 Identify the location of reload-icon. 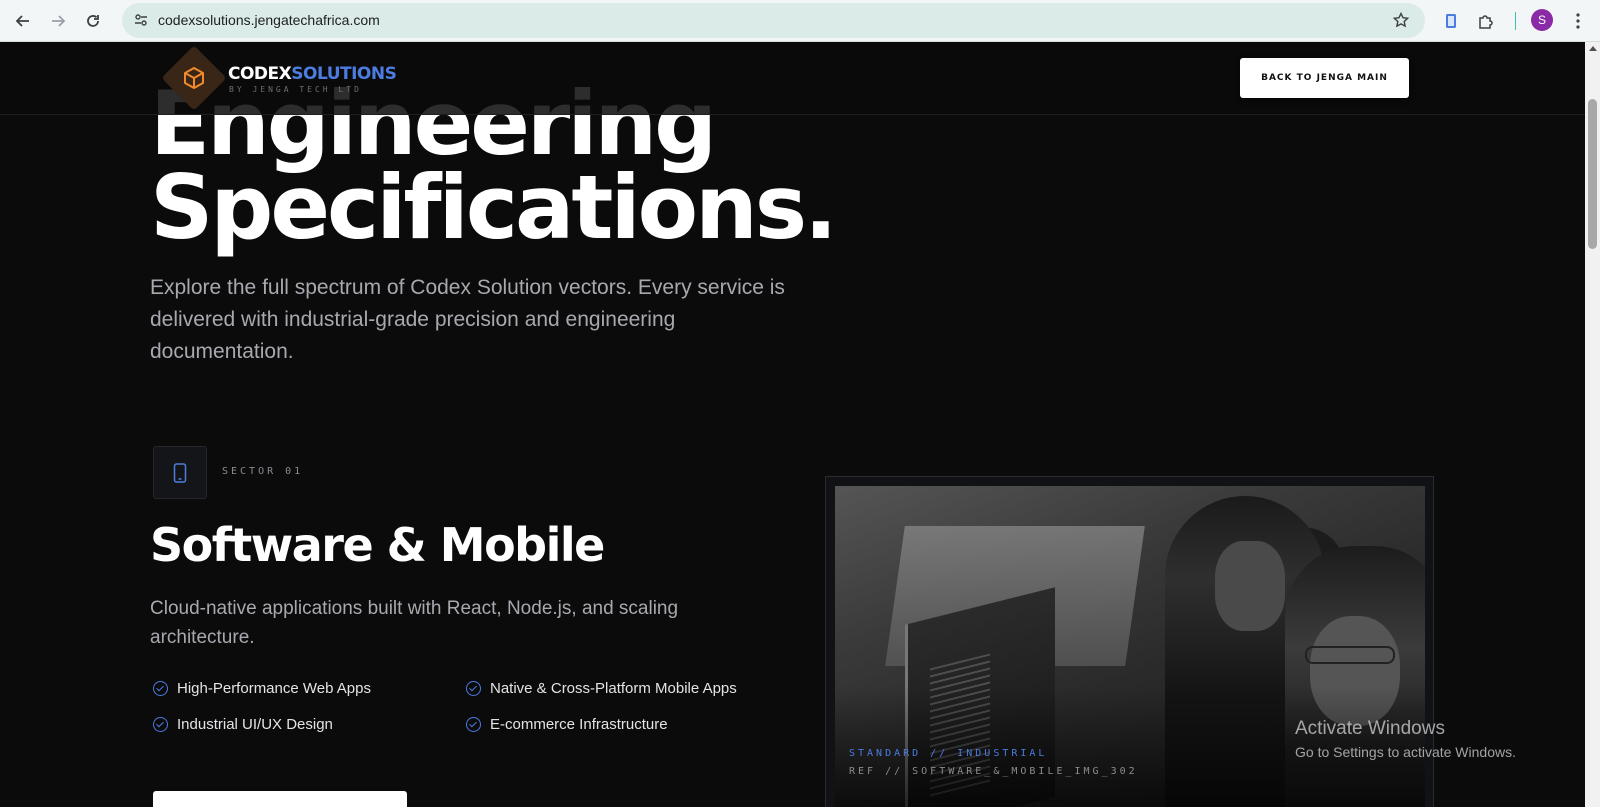
(93, 21).